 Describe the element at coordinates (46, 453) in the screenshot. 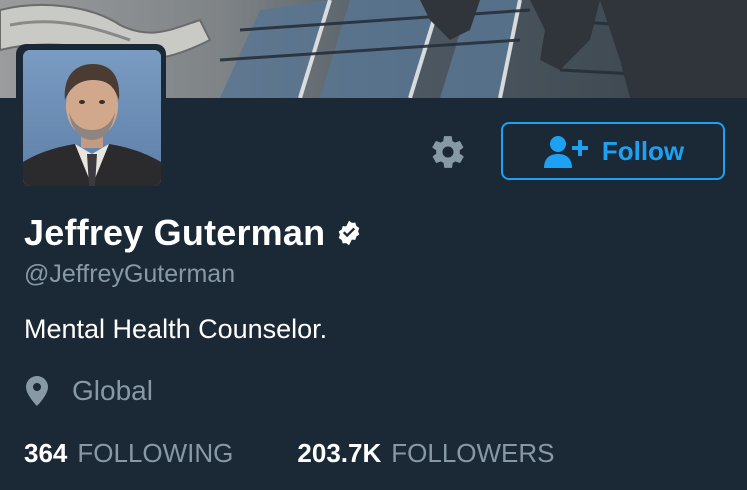

I see `following-count: 364` at that location.